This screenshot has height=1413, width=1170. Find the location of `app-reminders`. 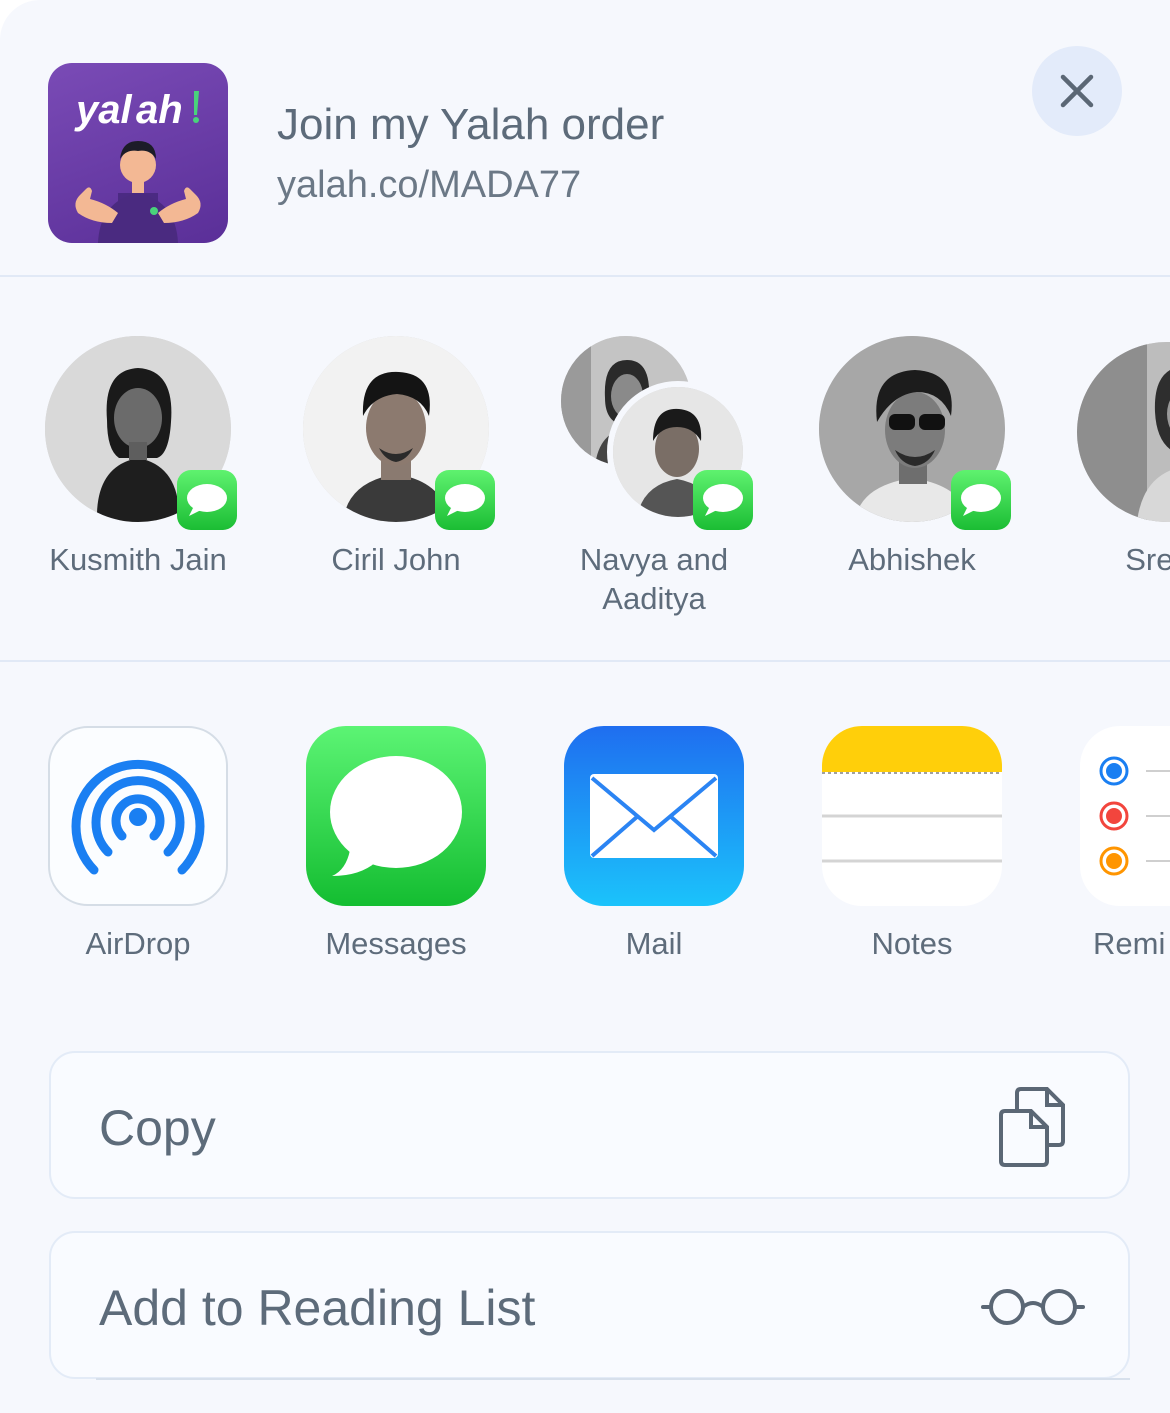

app-reminders is located at coordinates (1125, 816).